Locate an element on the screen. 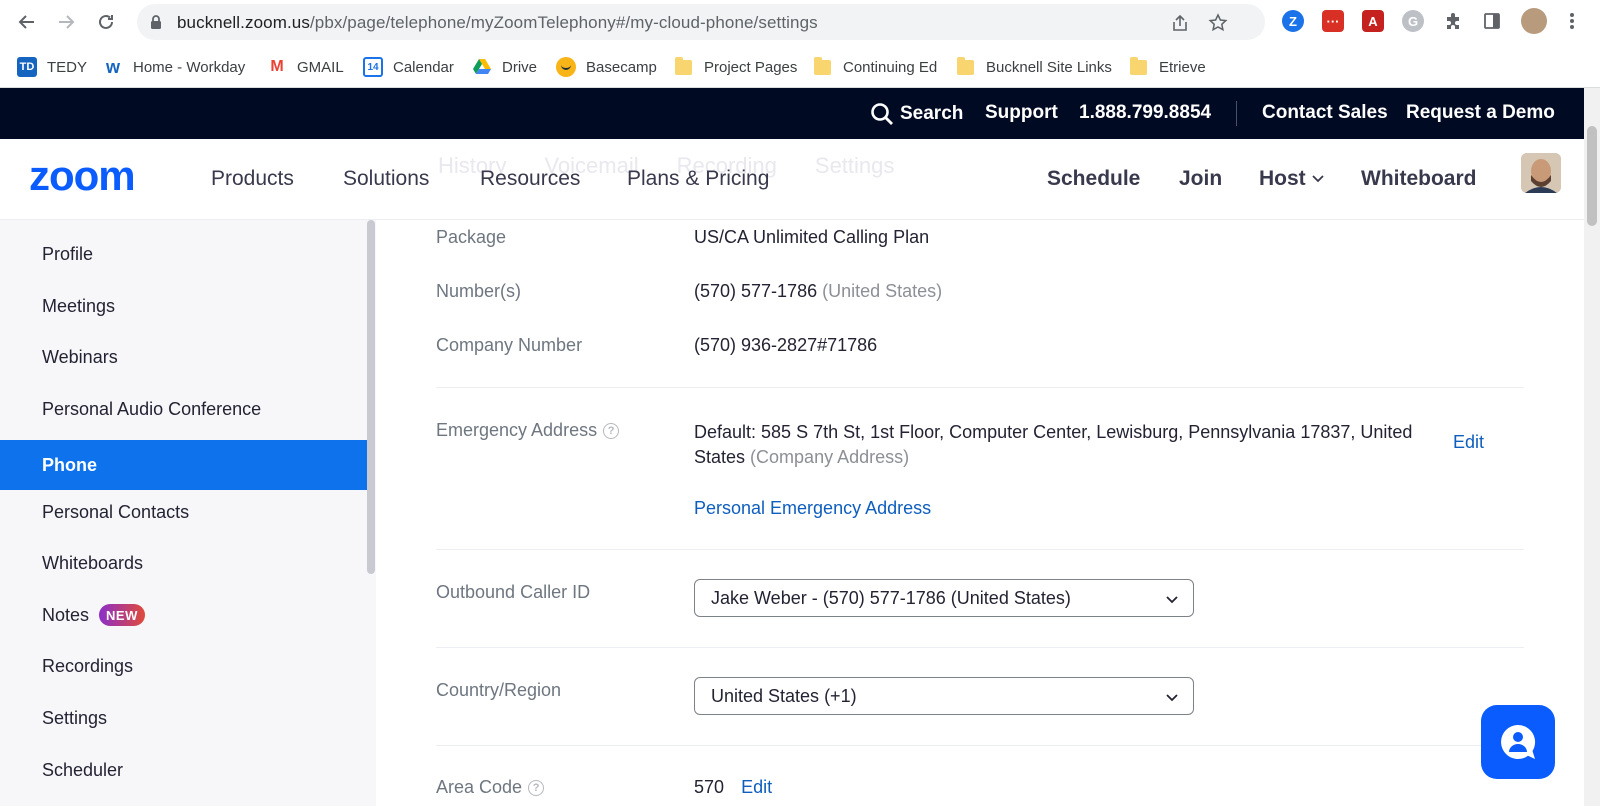 Image resolution: width=1600 pixels, height=806 pixels. calendar-icon: 14 is located at coordinates (373, 67).